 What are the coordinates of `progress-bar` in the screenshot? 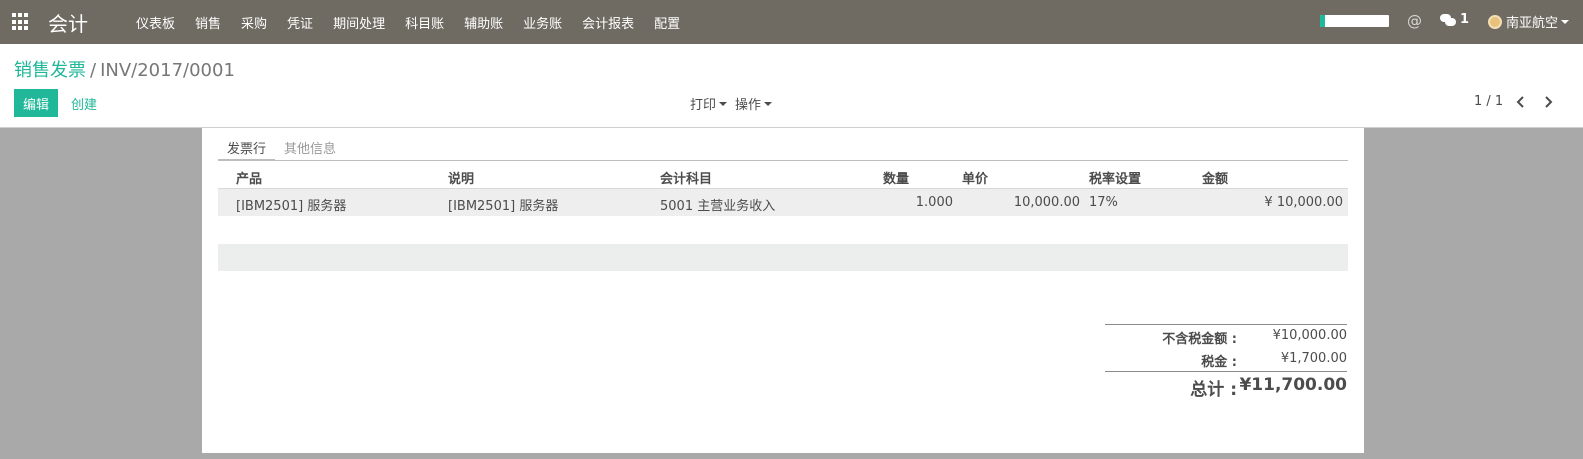 It's located at (1354, 21).